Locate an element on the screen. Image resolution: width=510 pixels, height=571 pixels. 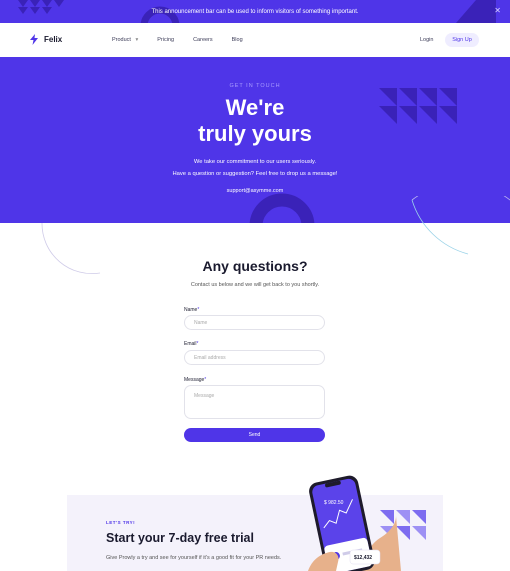
email-label-text: Email is located at coordinates (190, 344).